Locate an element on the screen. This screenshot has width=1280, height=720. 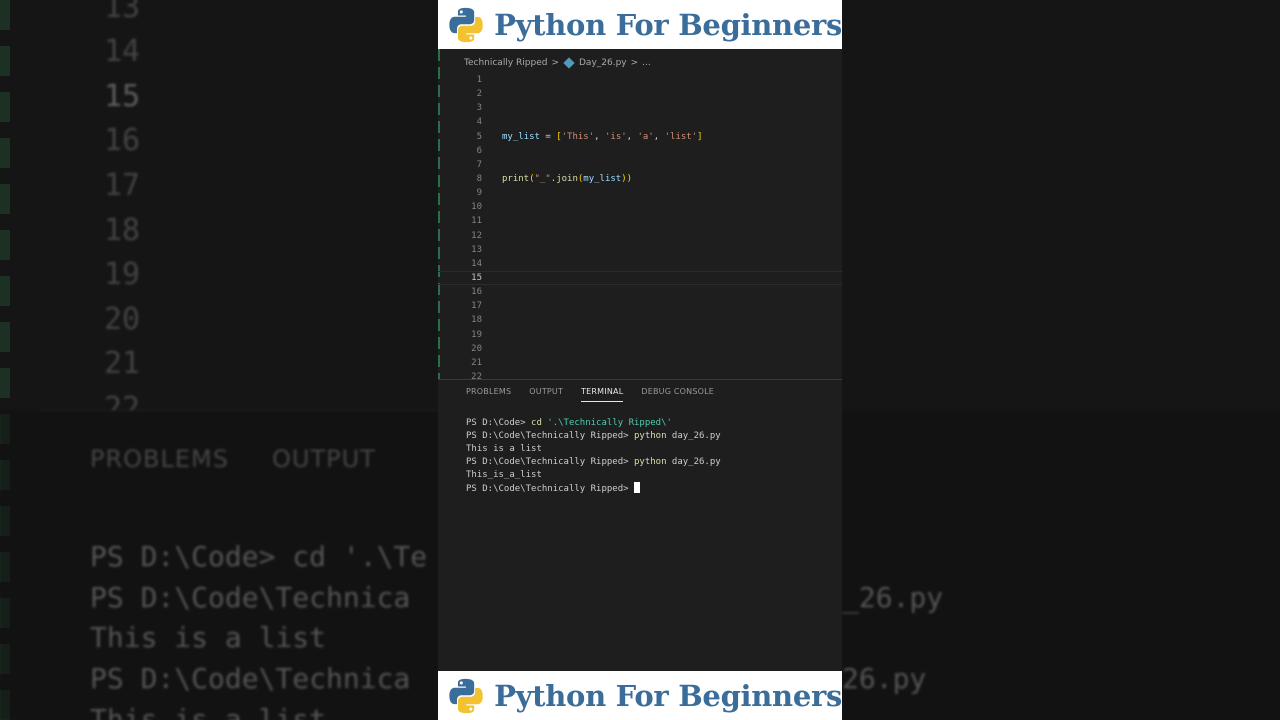
code-line: 5 my_list = ['This', 'is', 'a', 'list'] is located at coordinates (640, 137).